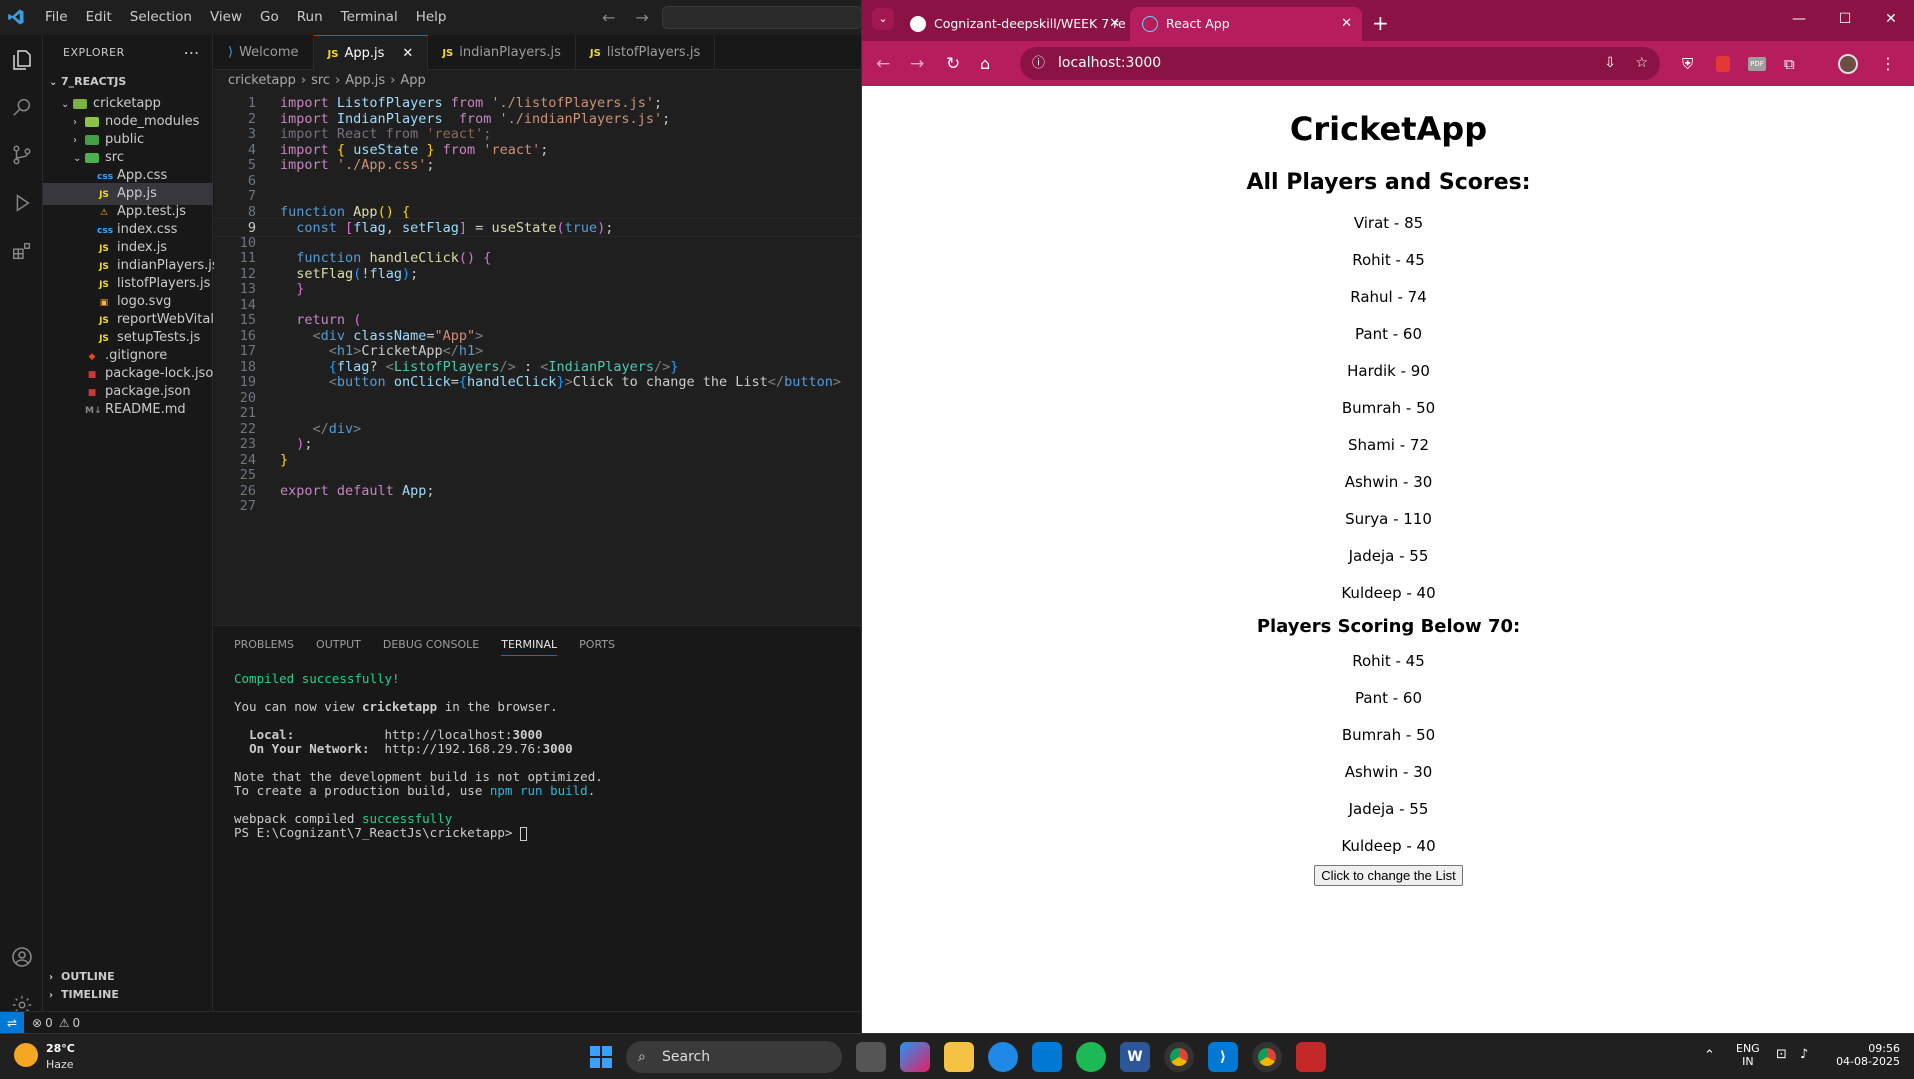  I want to click on menu-terminal: Terminal, so click(369, 17).